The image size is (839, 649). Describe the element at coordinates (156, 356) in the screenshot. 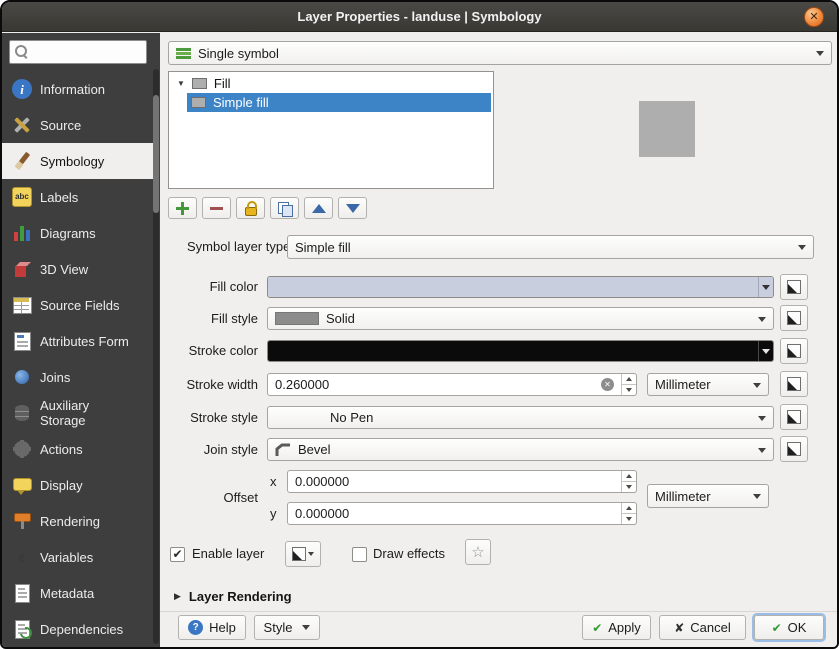

I see `sidebar-scrollbar` at that location.